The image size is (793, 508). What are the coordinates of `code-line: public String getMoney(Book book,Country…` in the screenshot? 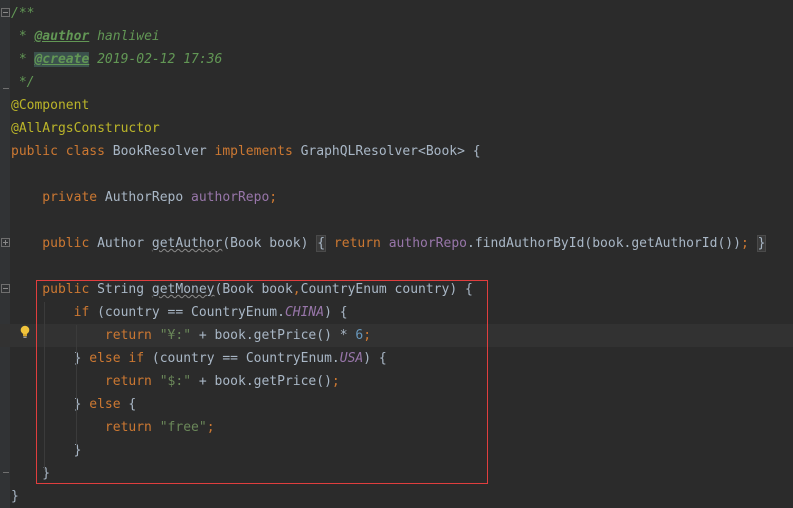 It's located at (396, 289).